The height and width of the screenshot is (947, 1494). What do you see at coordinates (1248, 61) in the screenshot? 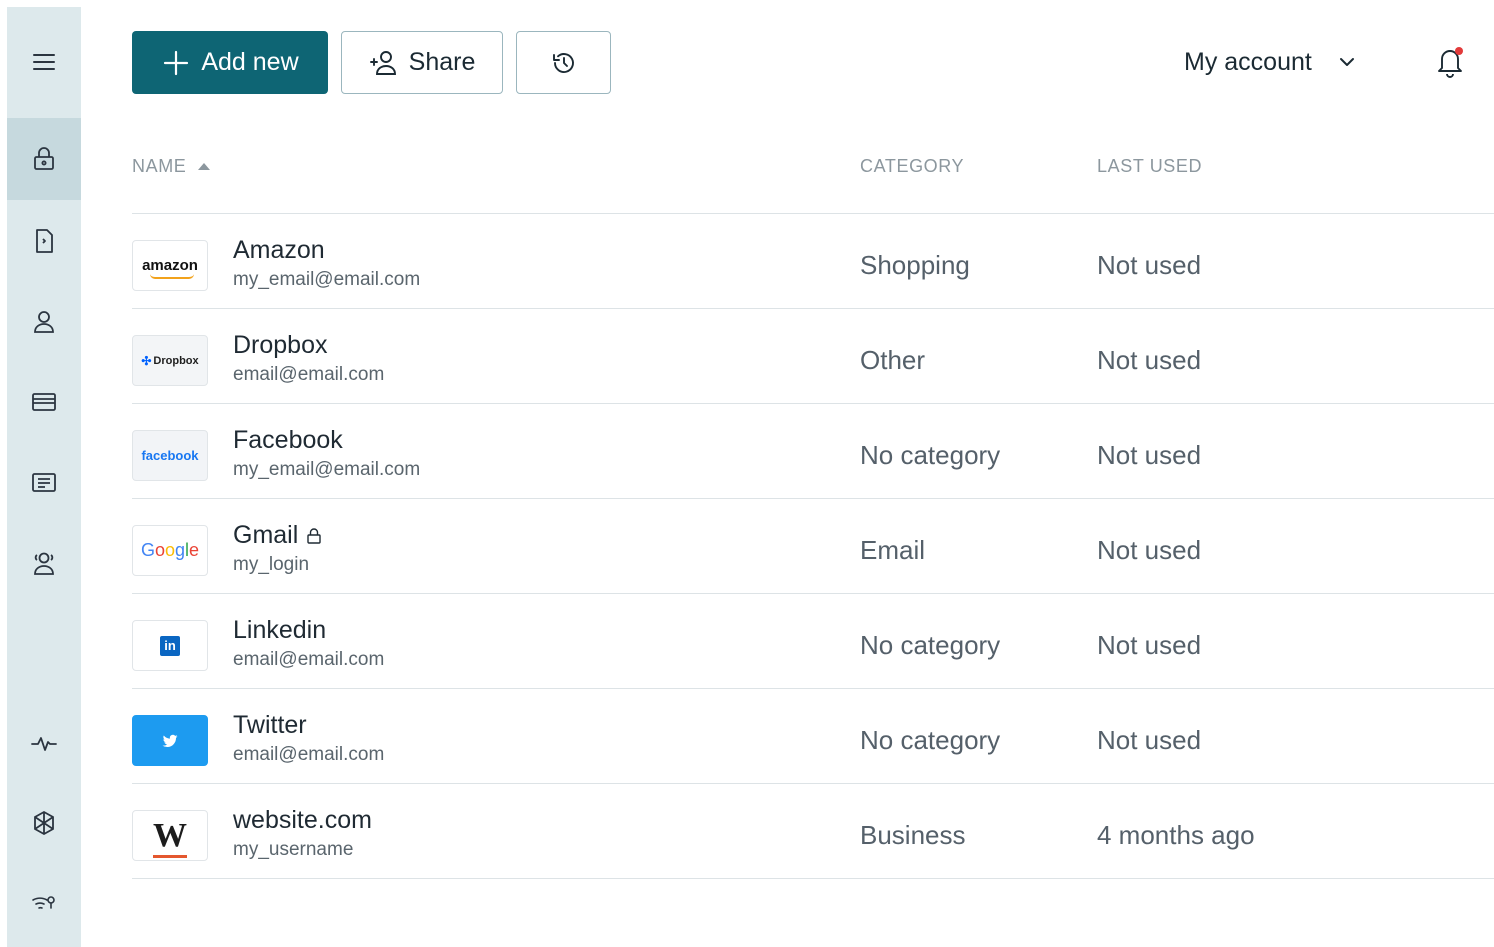
I see `my-account-label: My account` at bounding box center [1248, 61].